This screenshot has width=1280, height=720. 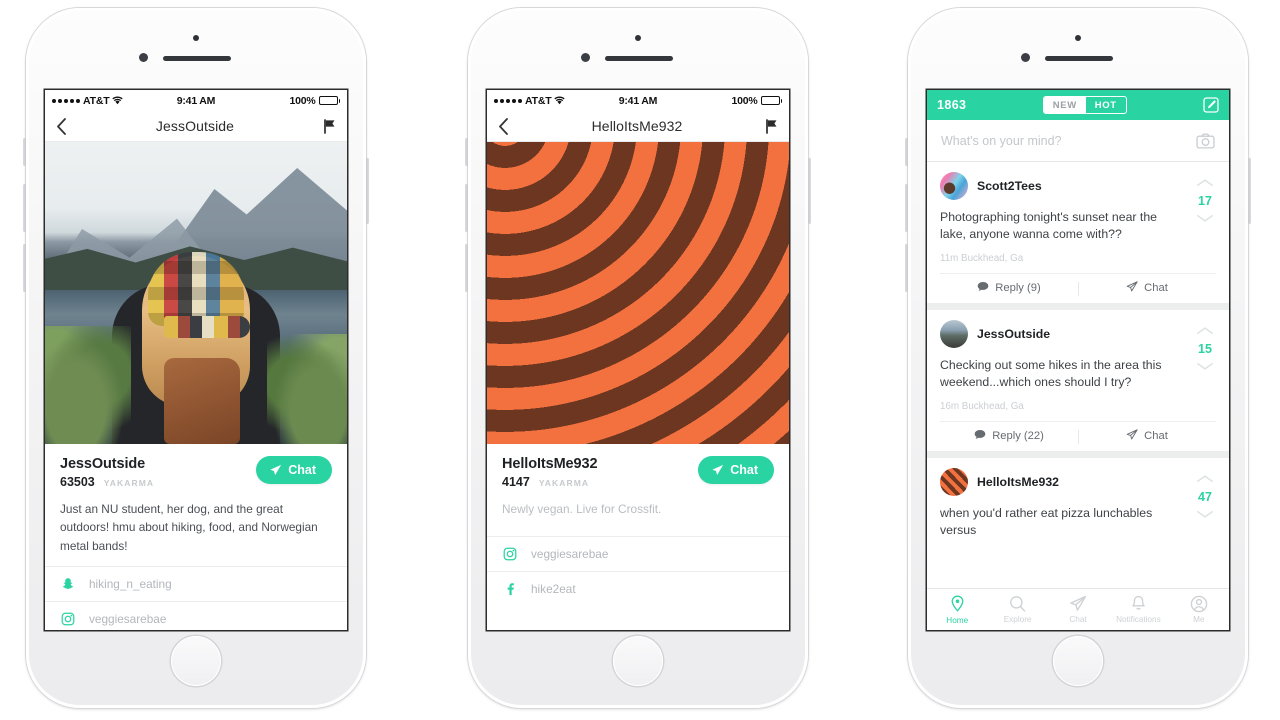 What do you see at coordinates (77, 482) in the screenshot?
I see `profile-karma-value-1: 63503` at bounding box center [77, 482].